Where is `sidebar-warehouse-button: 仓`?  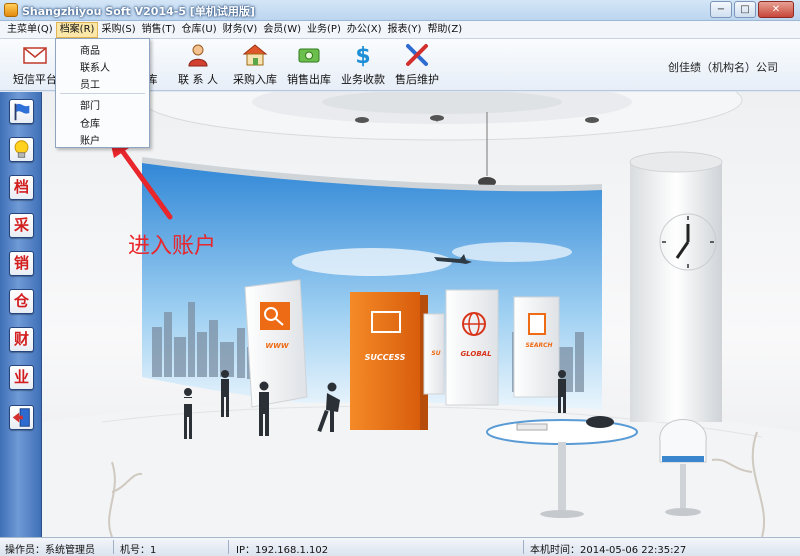
sidebar-warehouse-button: 仓 is located at coordinates (21, 301).